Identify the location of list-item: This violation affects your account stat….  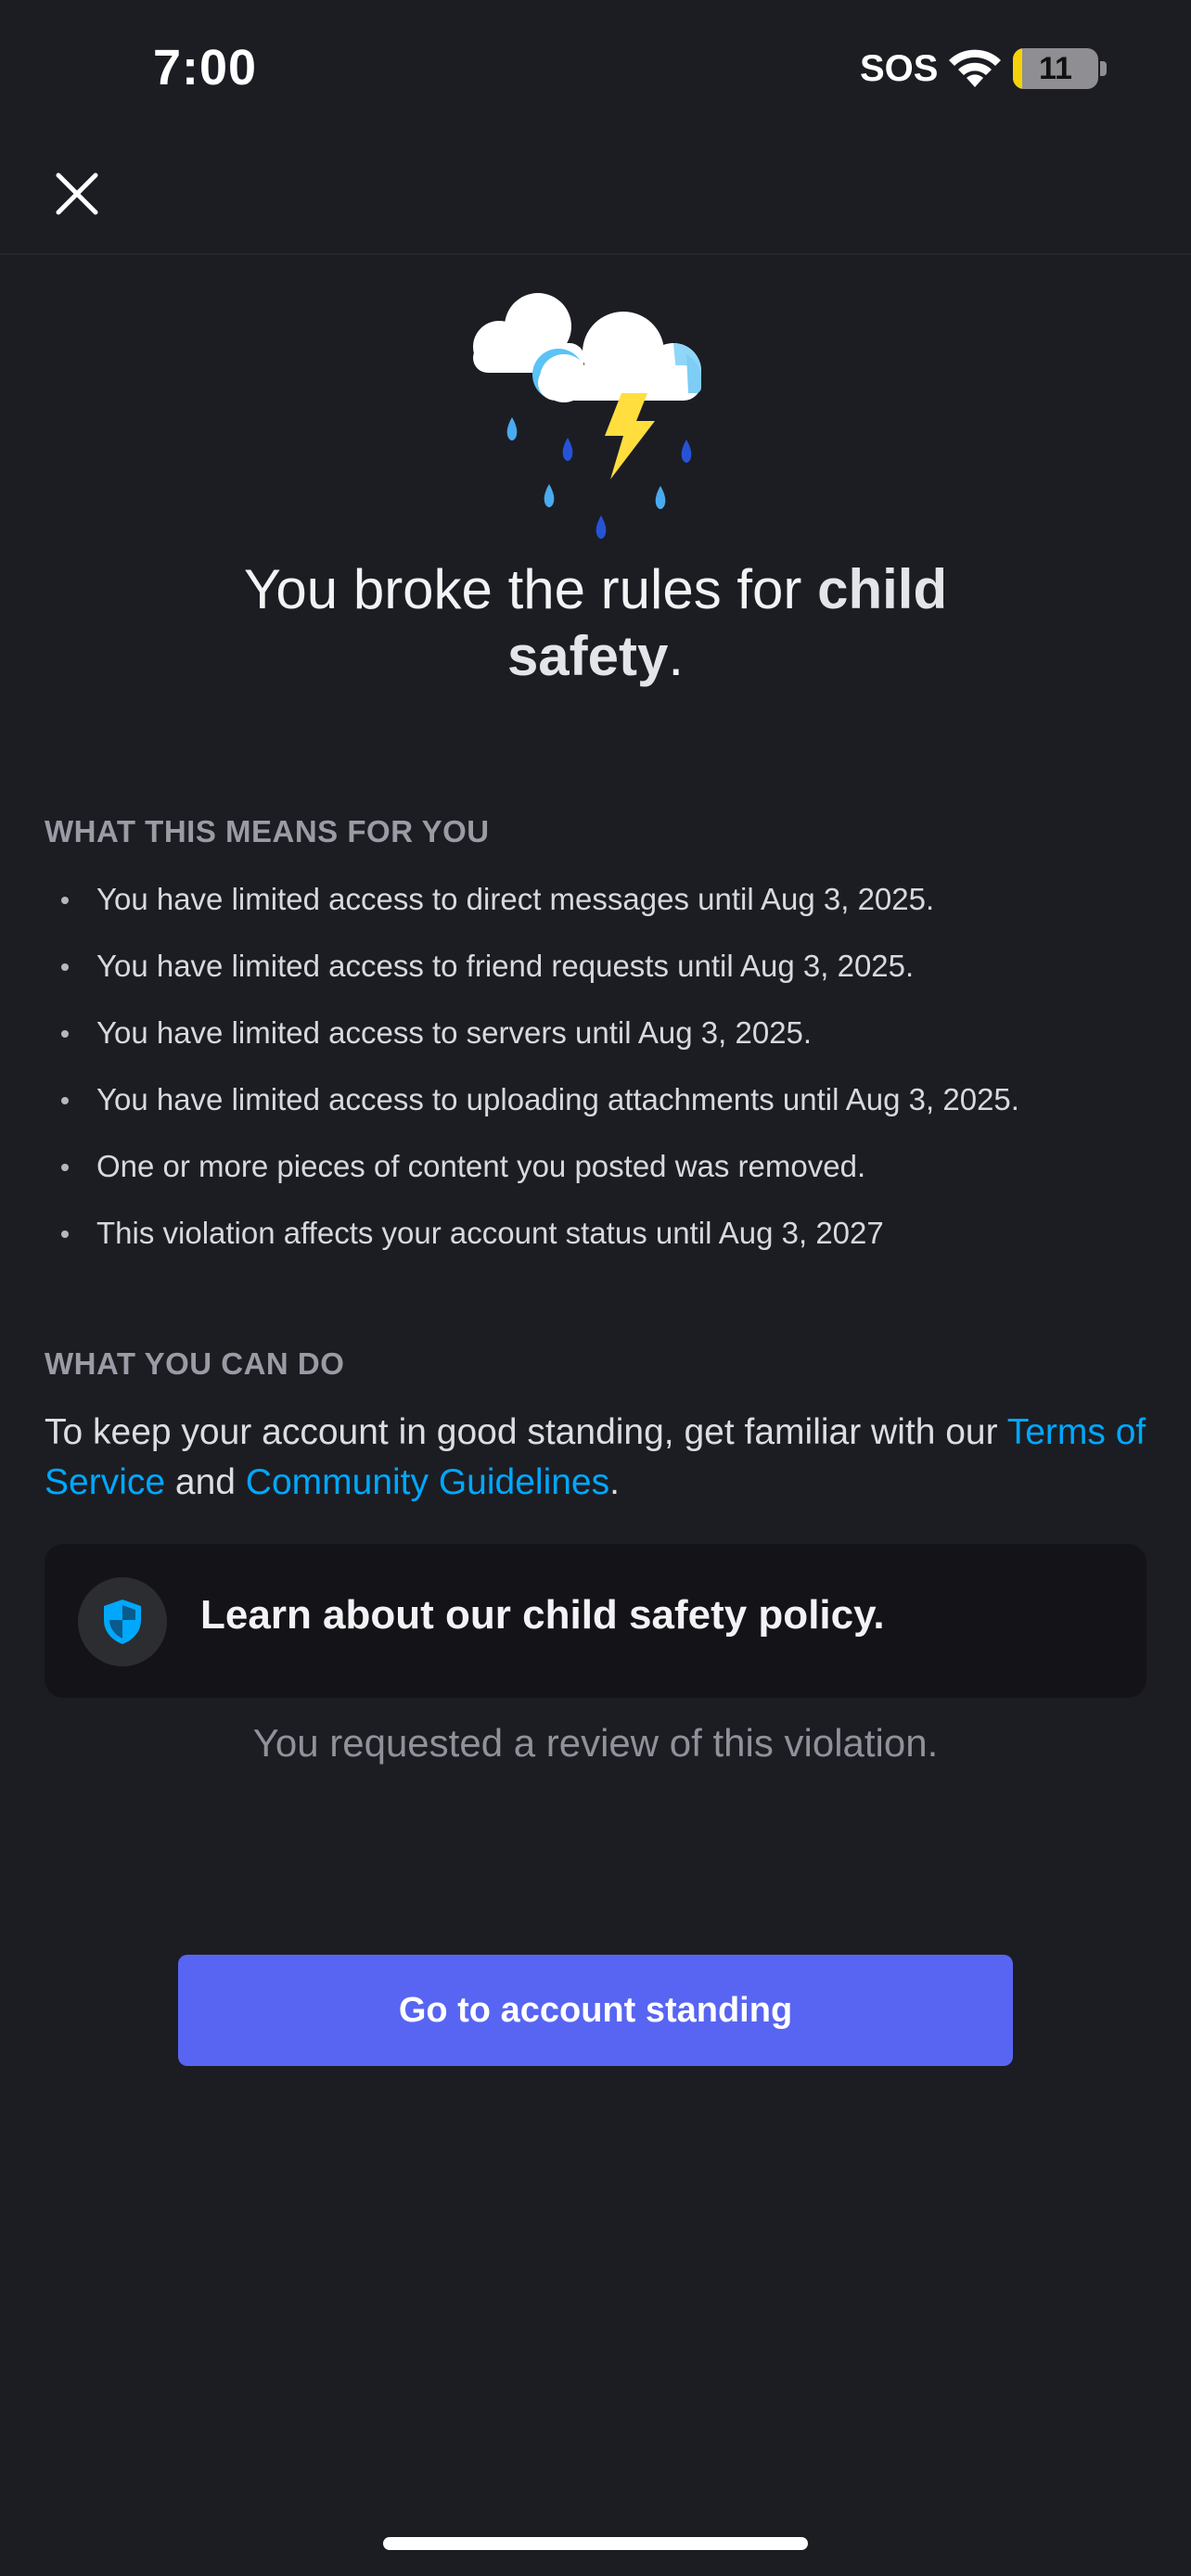
(597, 1243).